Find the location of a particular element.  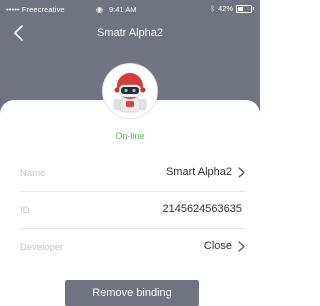

bluetooth-icon: ᛒ is located at coordinates (212, 8).